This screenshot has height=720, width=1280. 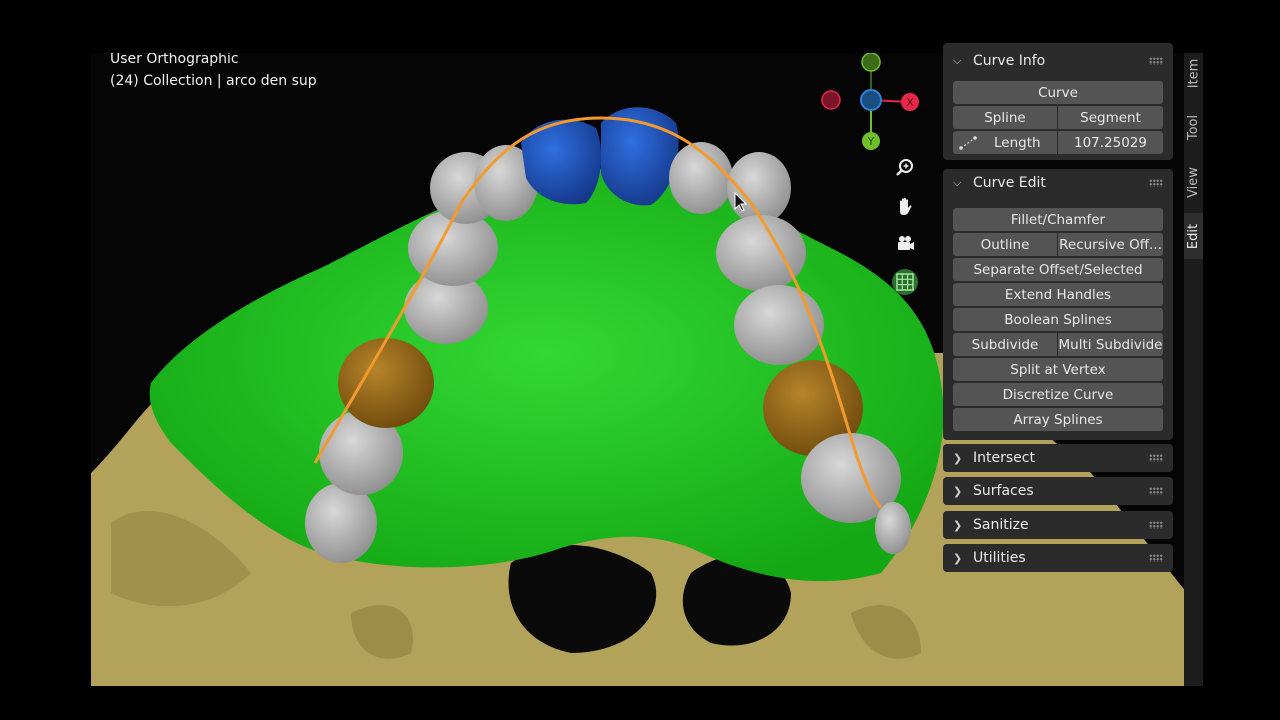 What do you see at coordinates (1058, 269) in the screenshot?
I see `separate-offset-button: Separate Offset/Selected` at bounding box center [1058, 269].